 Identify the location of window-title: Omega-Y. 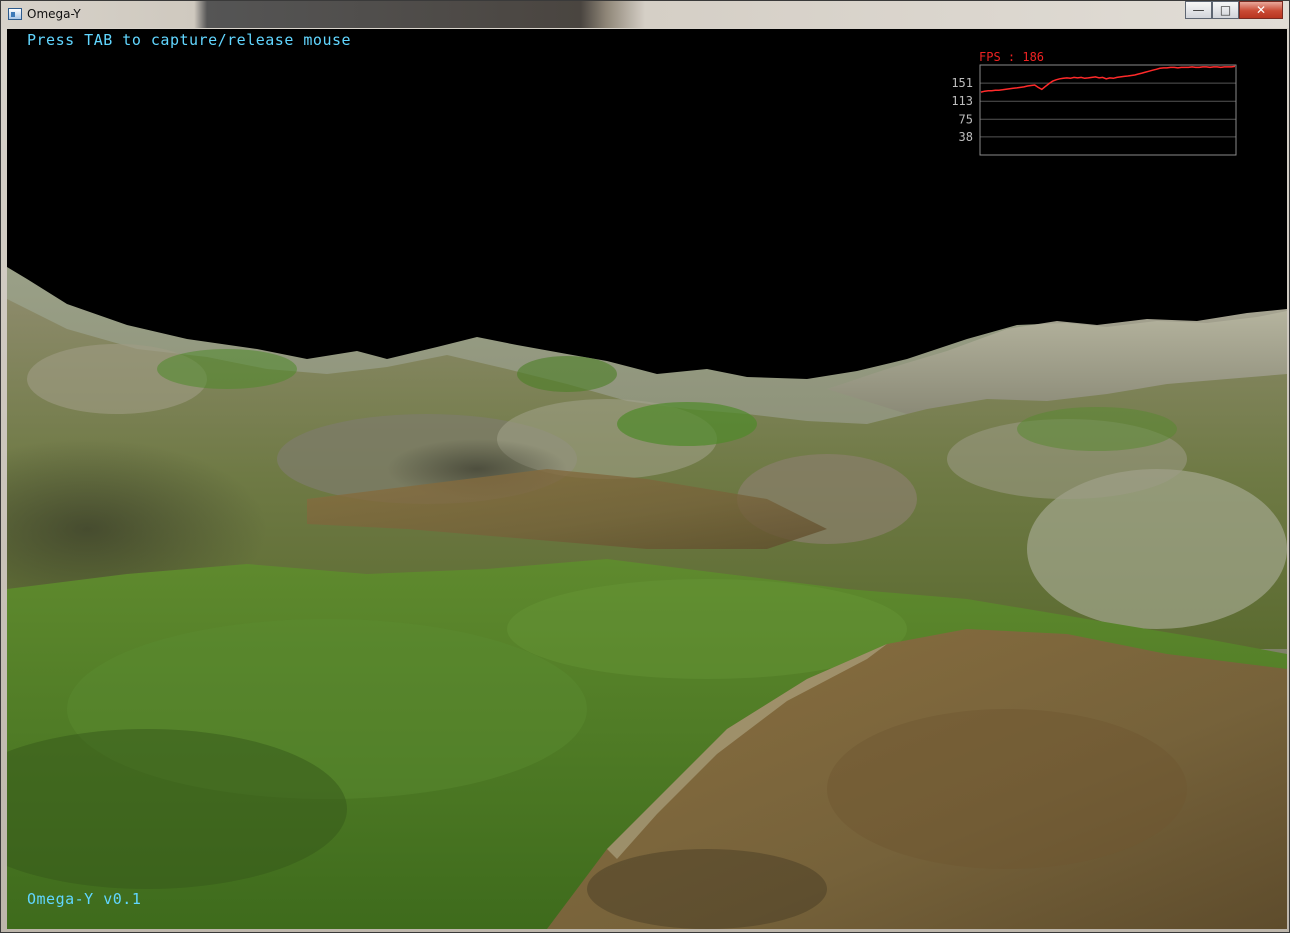
(54, 14).